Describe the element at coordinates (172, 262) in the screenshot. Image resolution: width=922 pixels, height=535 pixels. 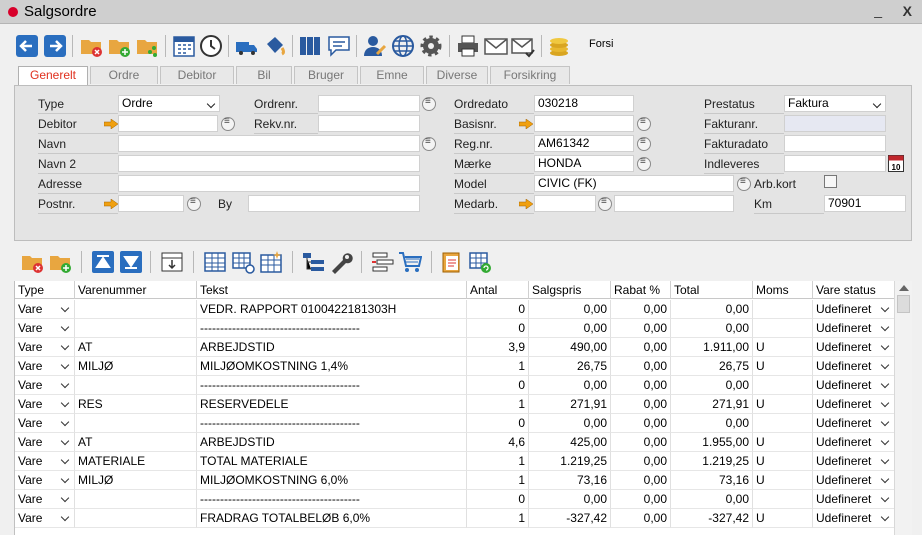
I see `import-table-icon` at that location.